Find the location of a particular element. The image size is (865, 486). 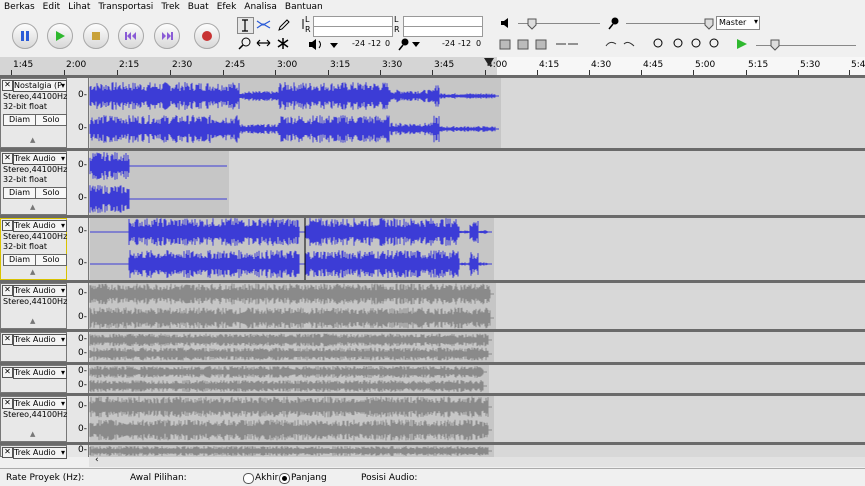

menu-efek: Efek is located at coordinates (227, 6).